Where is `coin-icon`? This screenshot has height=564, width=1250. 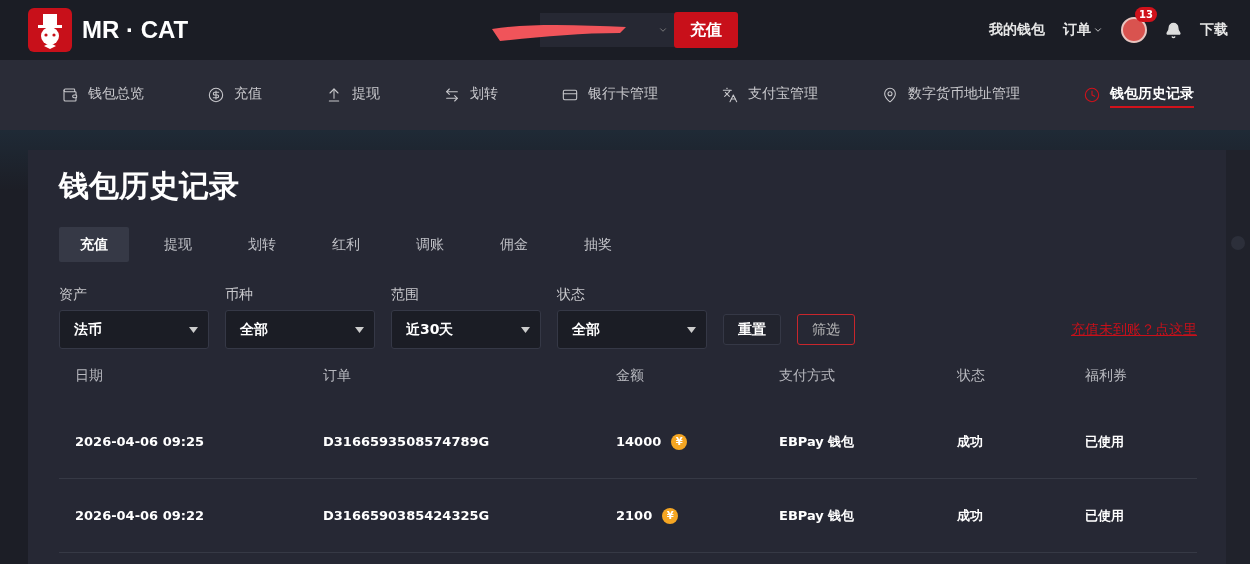
coin-icon is located at coordinates (216, 95).